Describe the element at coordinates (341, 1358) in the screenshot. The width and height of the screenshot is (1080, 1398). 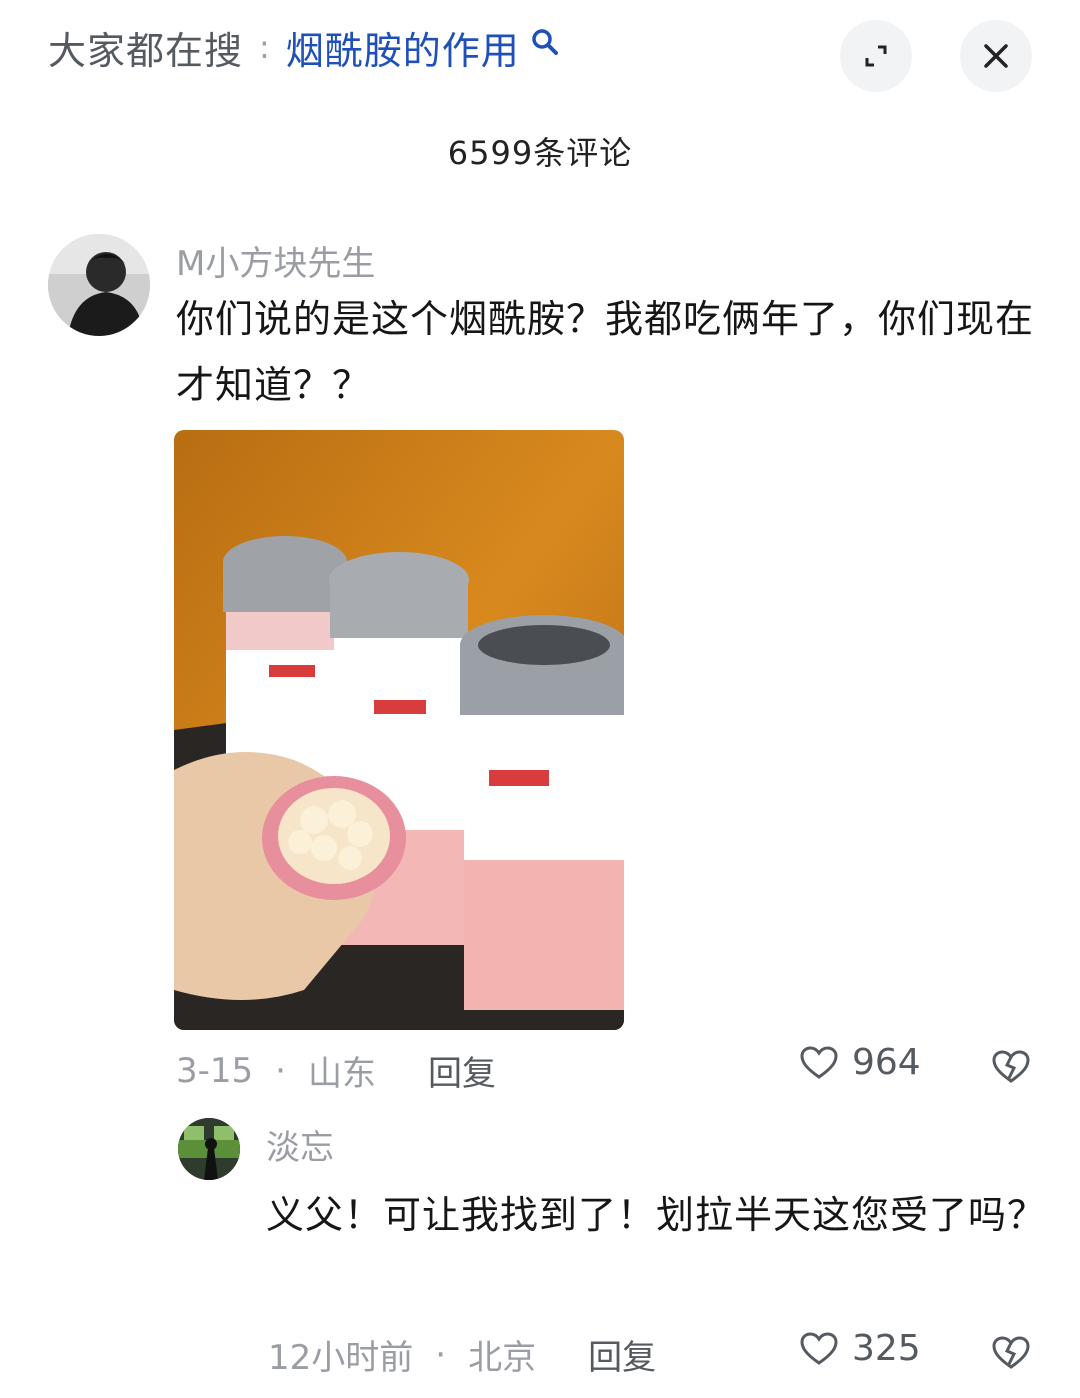
I see `reply-time: 12小时前` at that location.